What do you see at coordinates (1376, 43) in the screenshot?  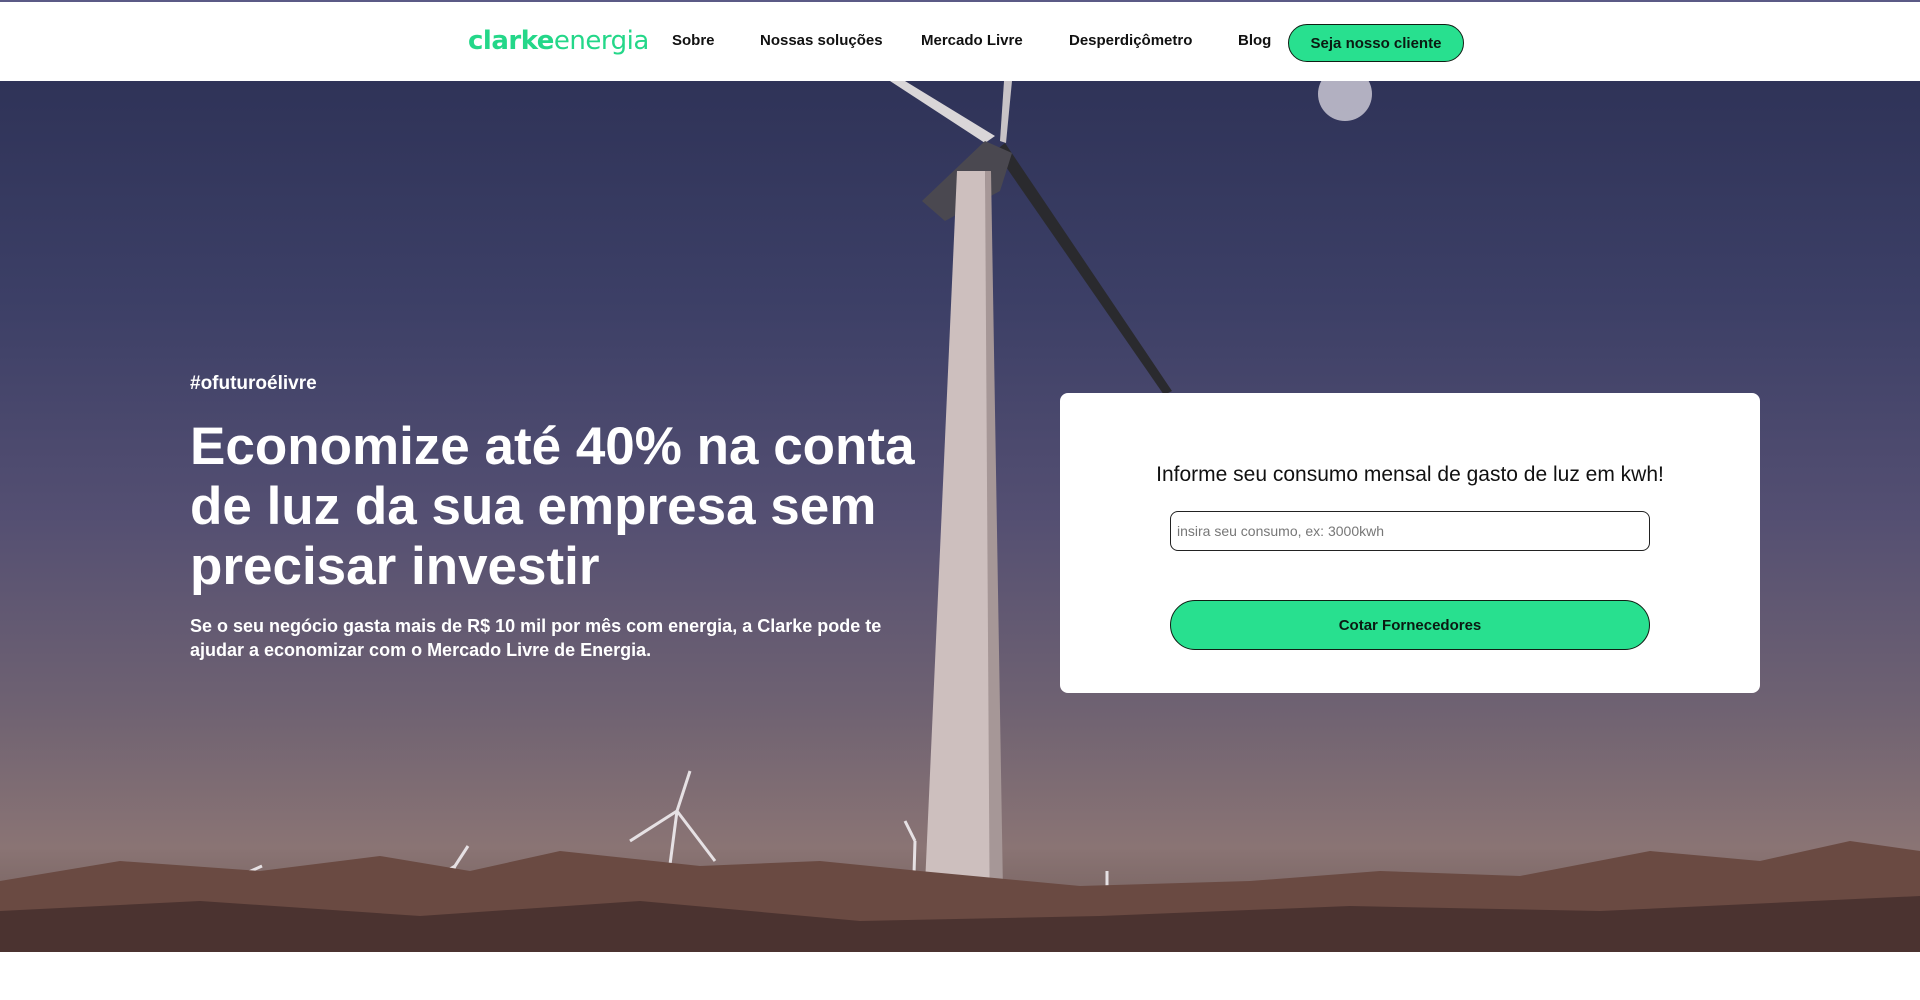 I see `become-client-button: Seja nosso cliente` at bounding box center [1376, 43].